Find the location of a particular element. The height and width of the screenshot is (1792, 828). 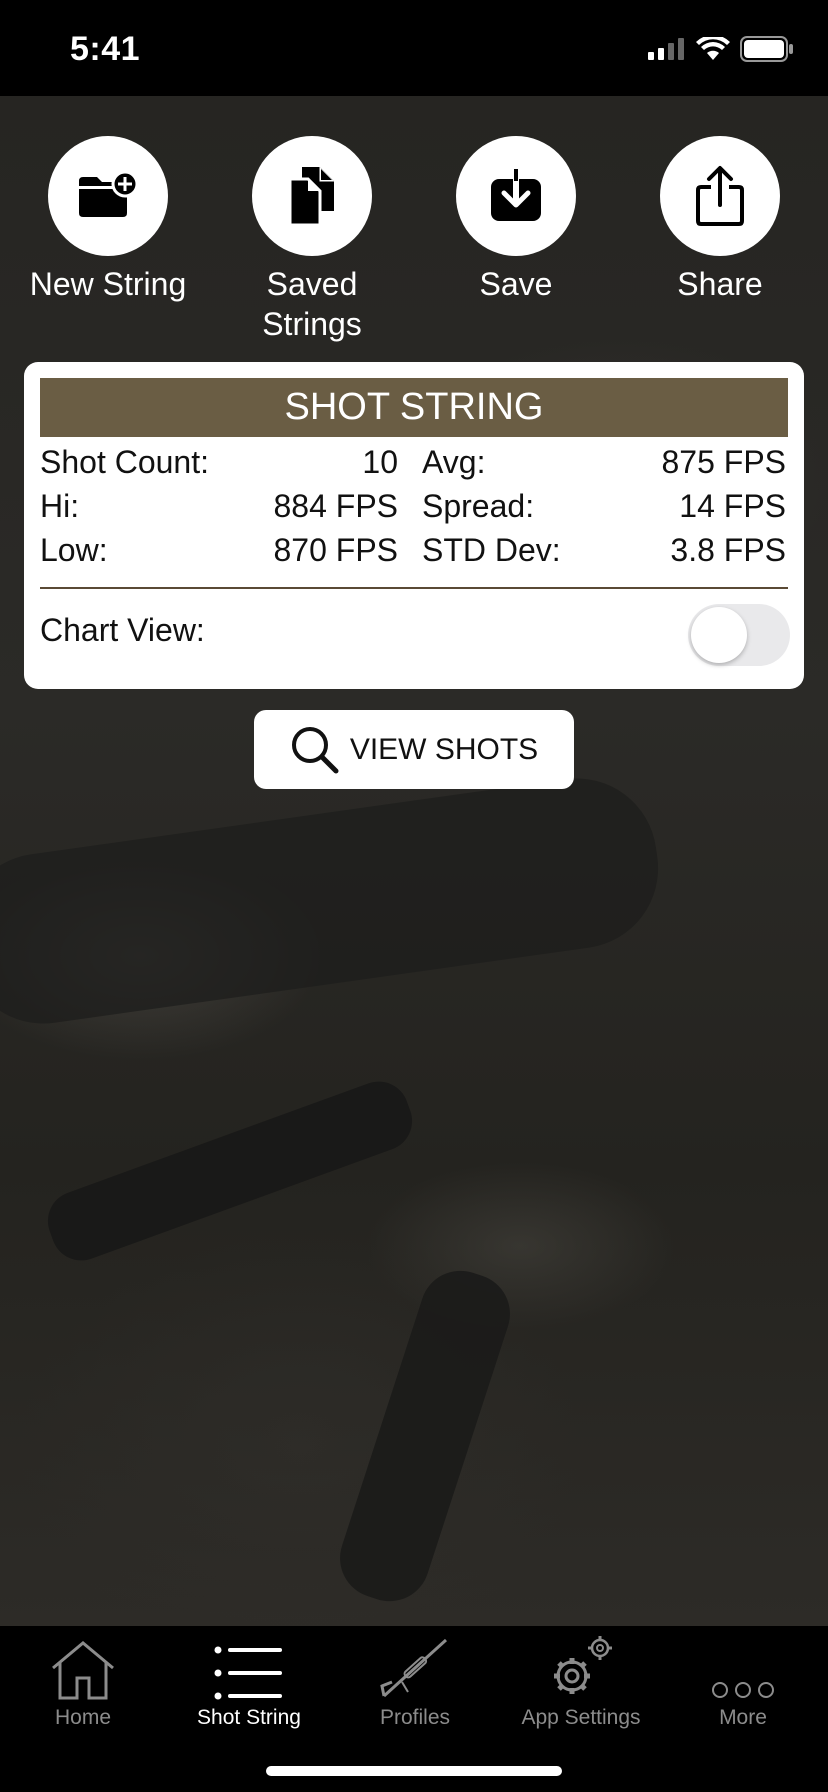

save-button: Save is located at coordinates (516, 220).